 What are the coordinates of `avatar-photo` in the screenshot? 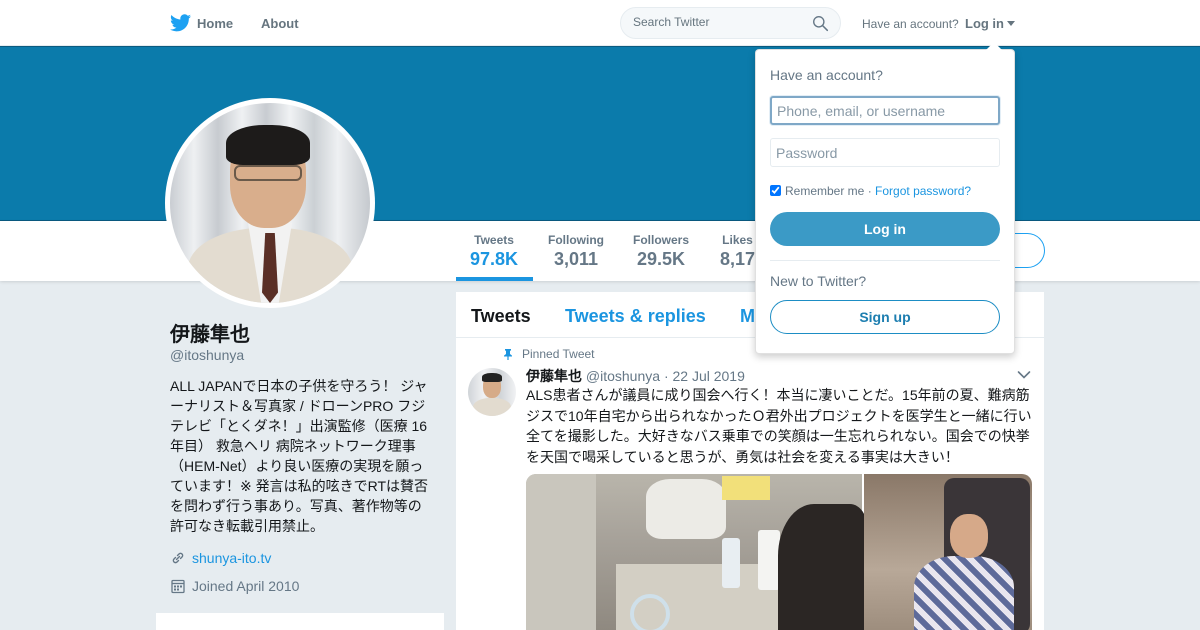 It's located at (270, 203).